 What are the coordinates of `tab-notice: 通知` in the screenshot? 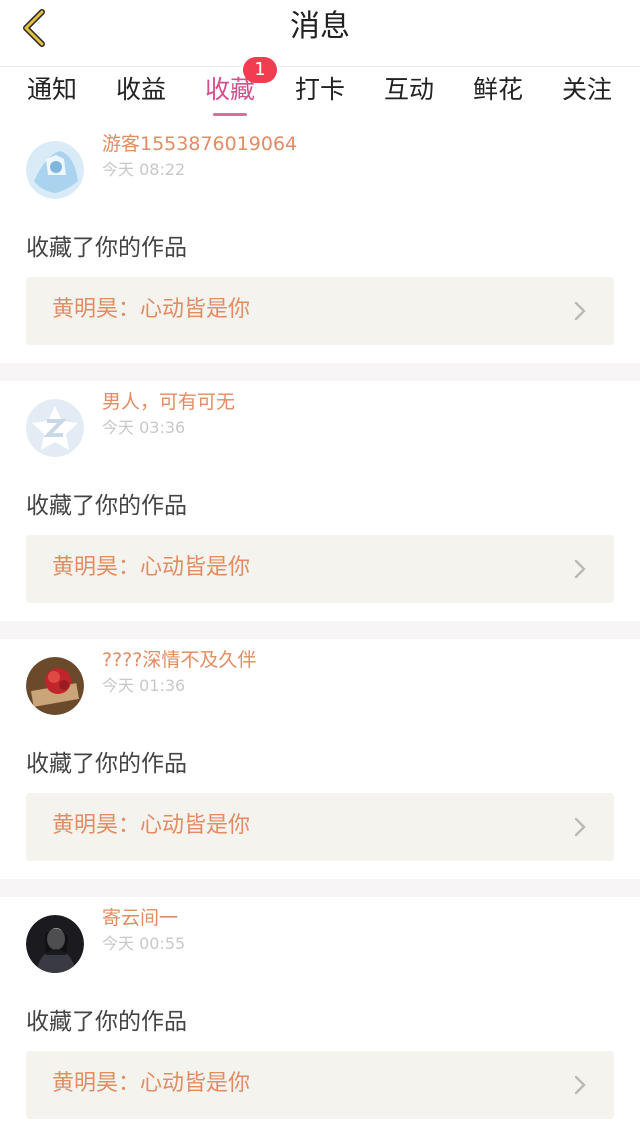 It's located at (52, 90).